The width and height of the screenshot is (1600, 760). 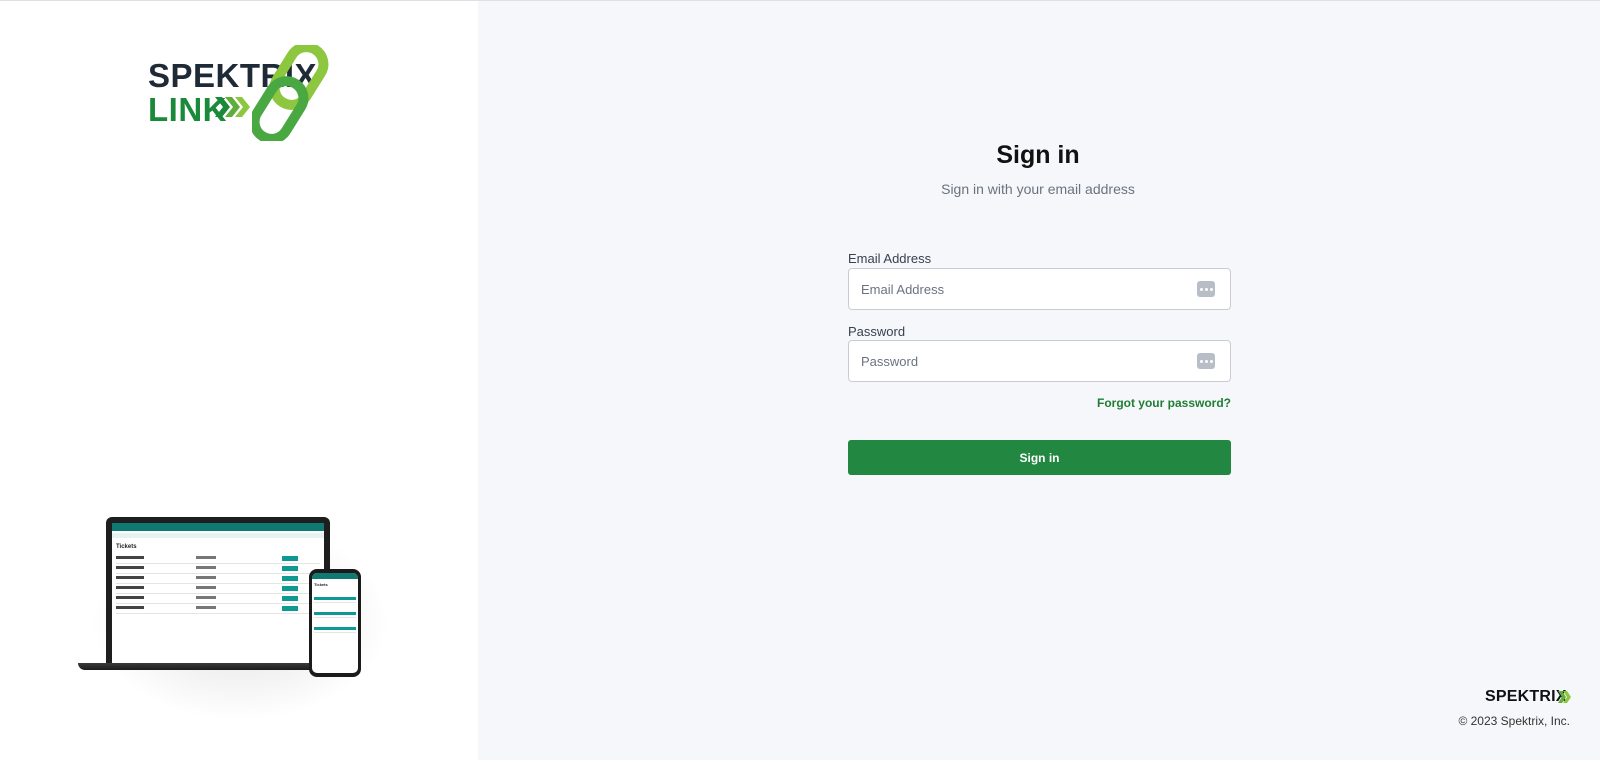 I want to click on laptop-mockup: Tickets, so click(x=218, y=590).